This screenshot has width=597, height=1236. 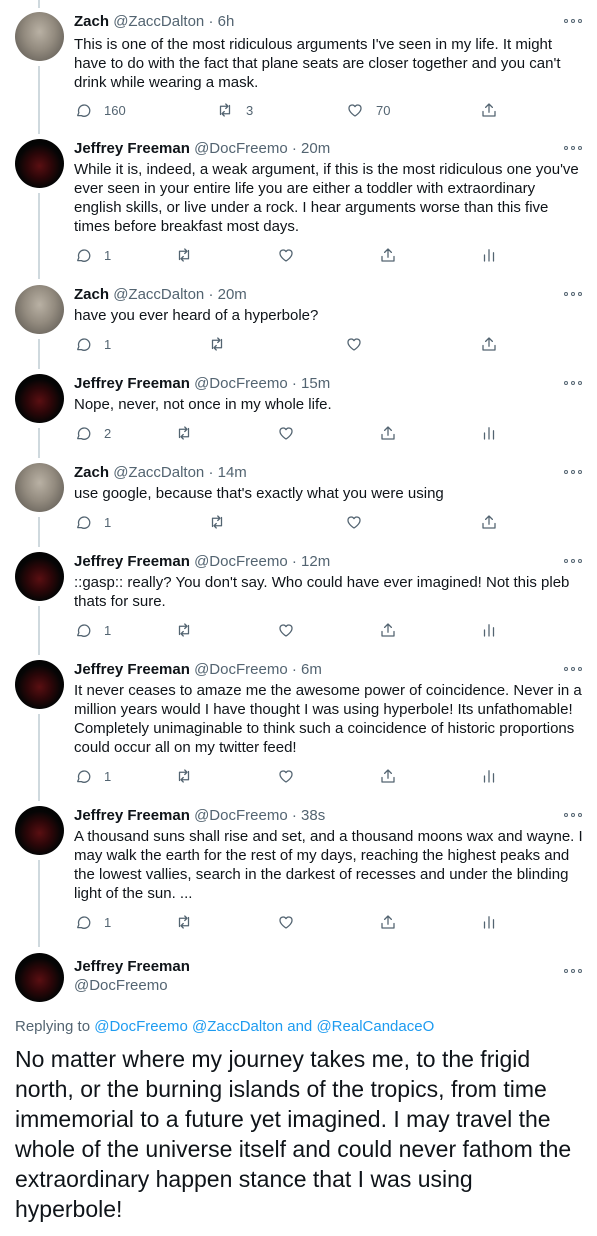 I want to click on timestamp: 6h, so click(x=226, y=21).